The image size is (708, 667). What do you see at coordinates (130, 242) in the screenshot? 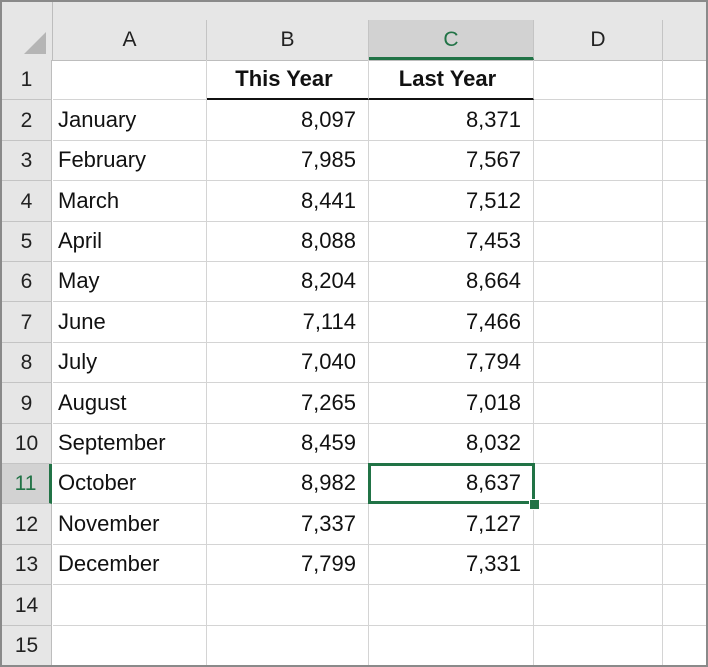
I see `cell-a5: April` at bounding box center [130, 242].